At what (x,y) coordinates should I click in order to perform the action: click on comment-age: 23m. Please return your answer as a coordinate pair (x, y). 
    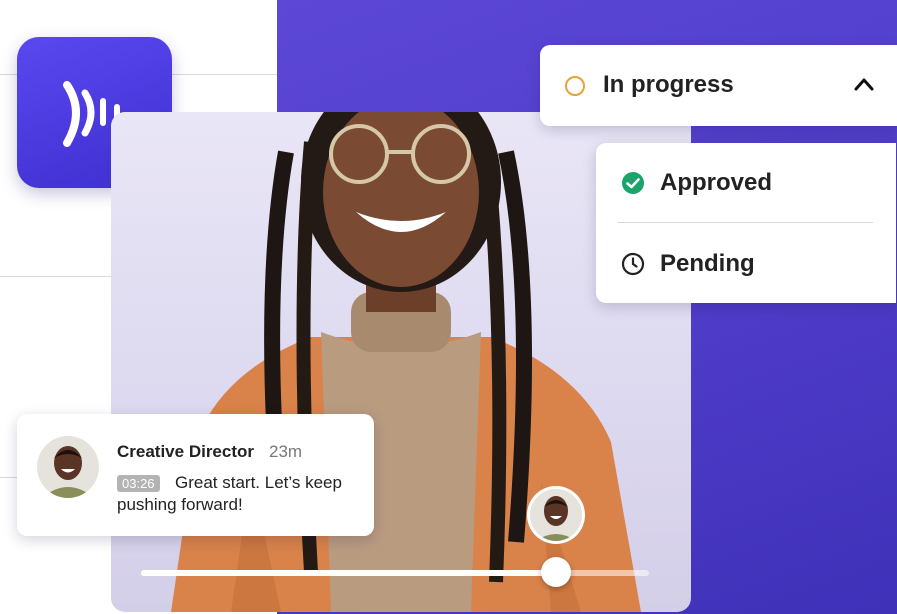
    Looking at the image, I should click on (286, 451).